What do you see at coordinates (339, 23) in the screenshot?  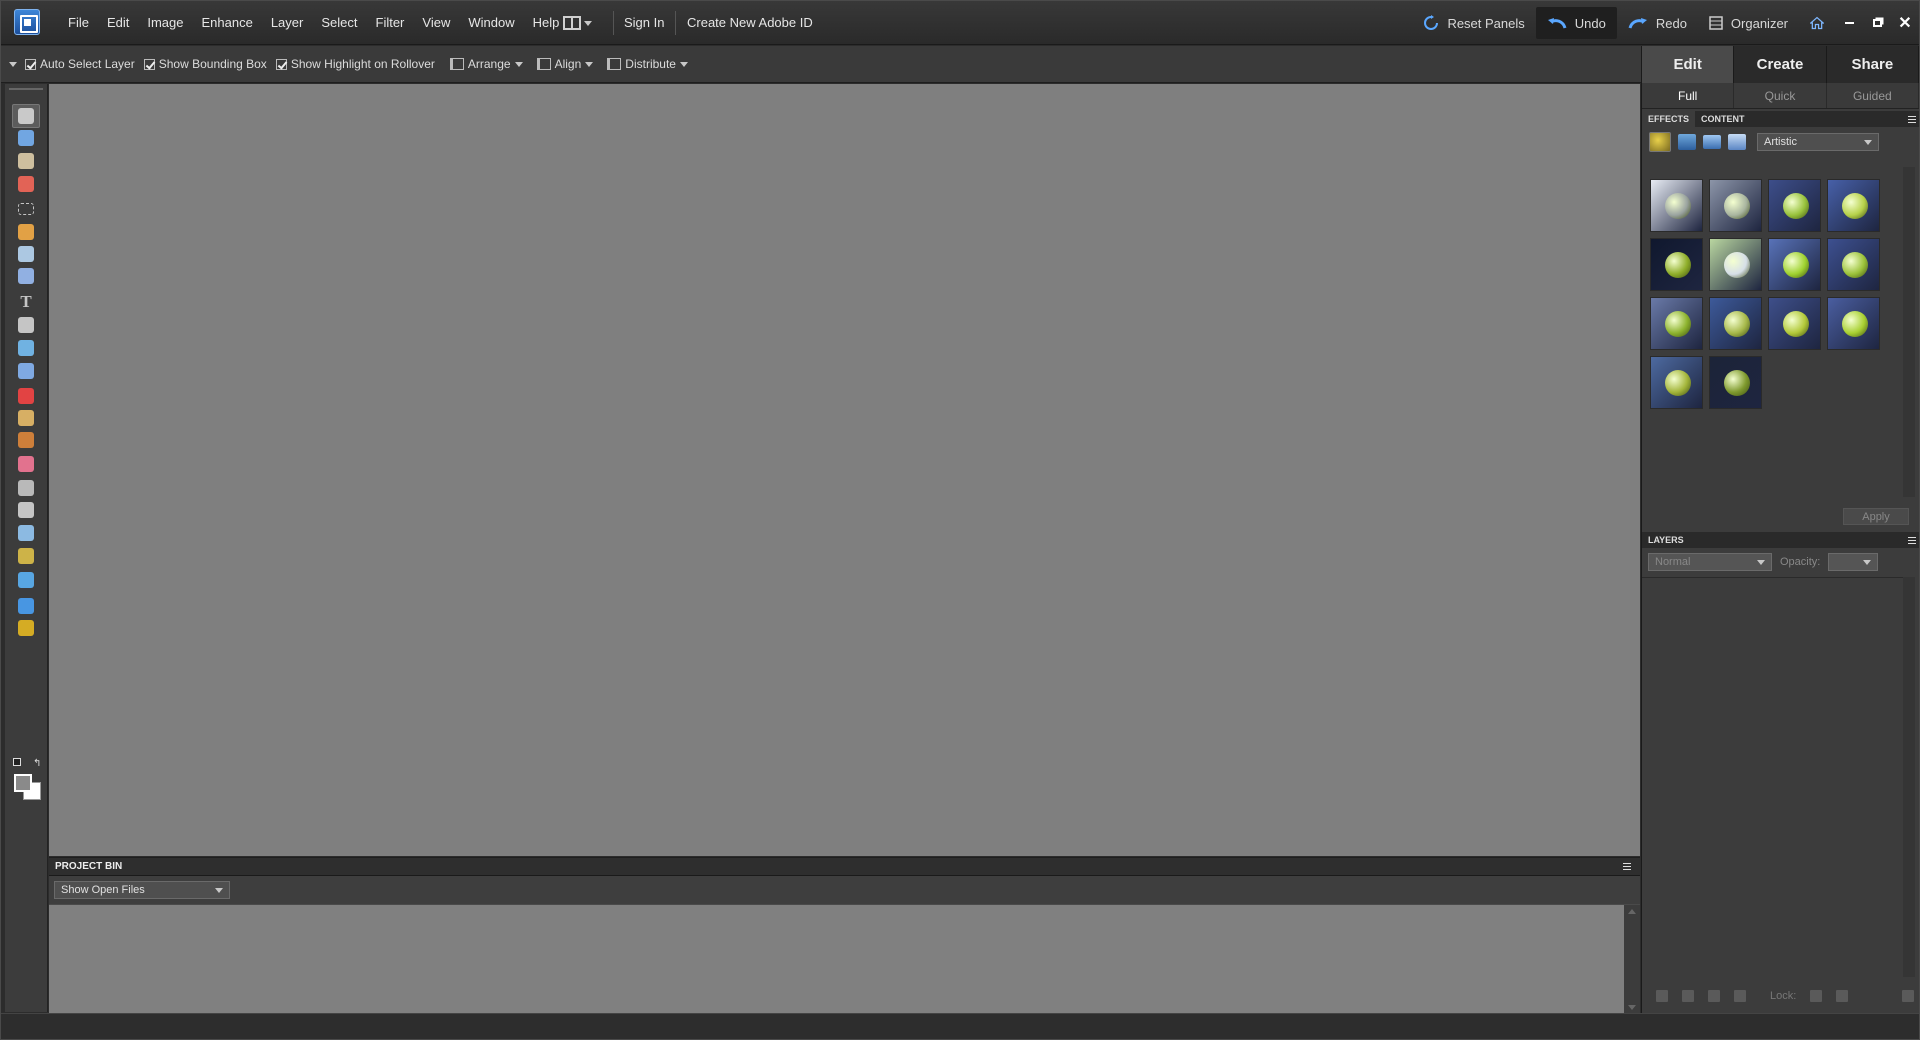 I see `menu-select: Select` at bounding box center [339, 23].